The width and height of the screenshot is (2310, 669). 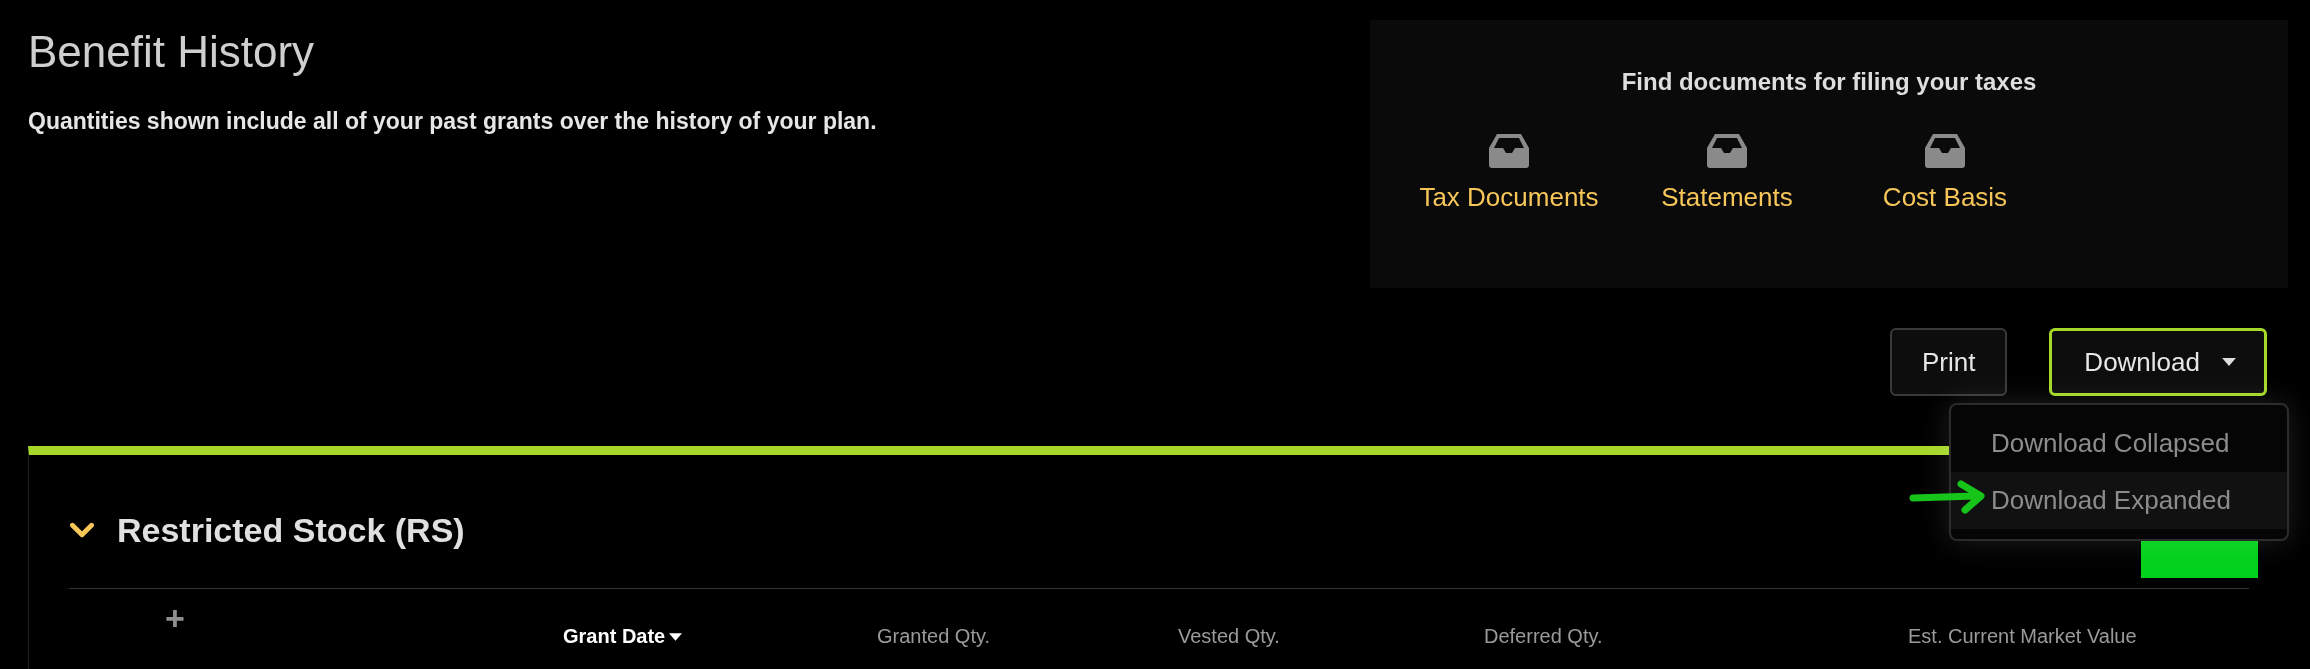 What do you see at coordinates (172, 52) in the screenshot?
I see `page-title: Benefit History` at bounding box center [172, 52].